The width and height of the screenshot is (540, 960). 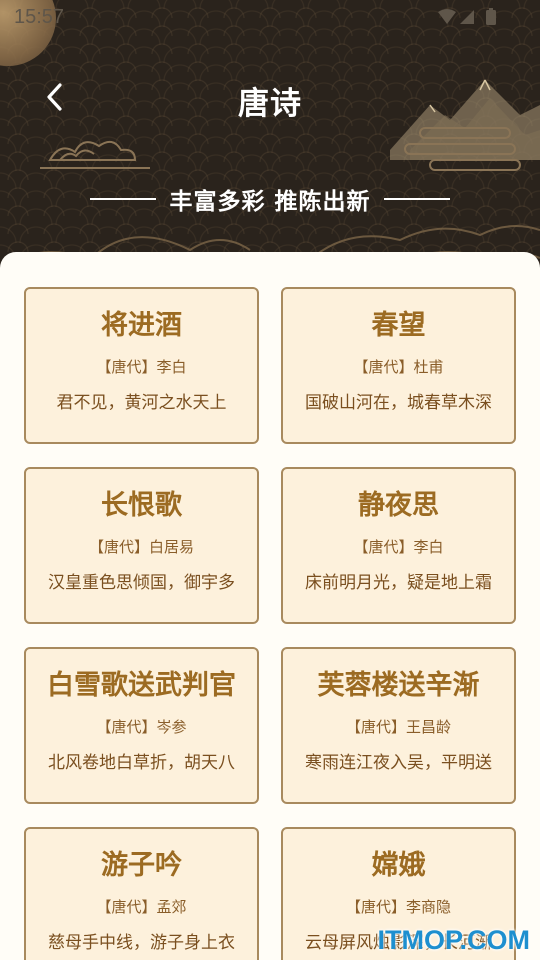 I want to click on poem-card: 长恨歌 【唐代】白居易 汉皇重色思倾国，御宇多, so click(x=141, y=545).